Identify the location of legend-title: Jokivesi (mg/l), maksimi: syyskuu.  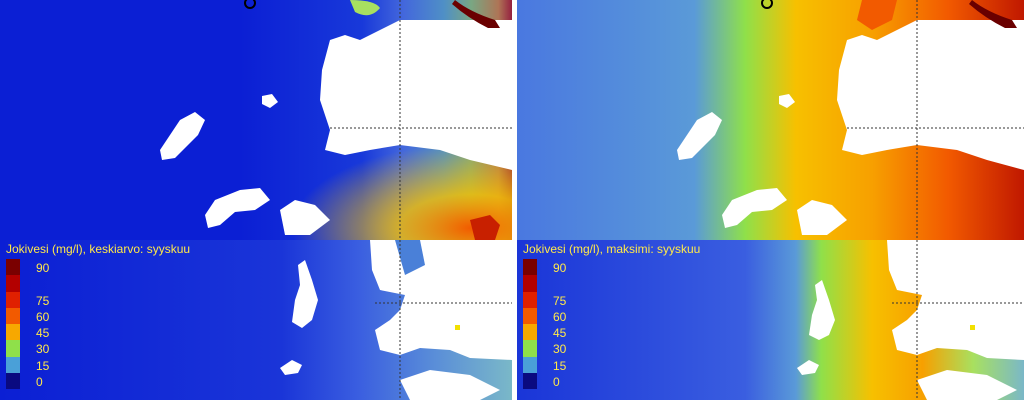
(612, 249).